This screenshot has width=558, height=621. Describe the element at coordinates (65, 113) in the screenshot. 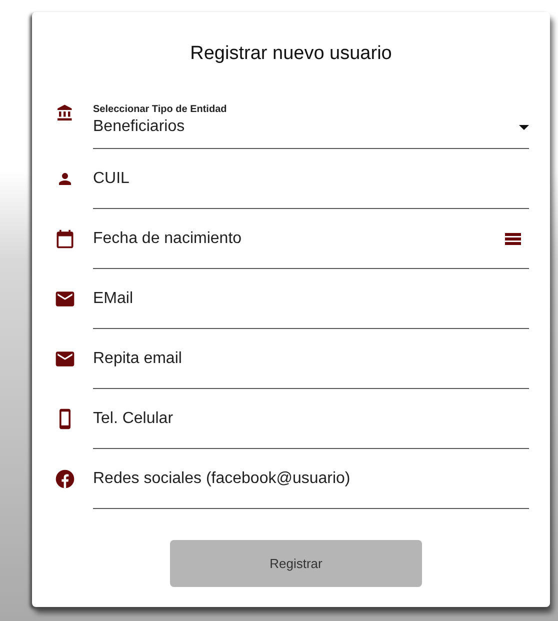

I see `bank-icon` at that location.